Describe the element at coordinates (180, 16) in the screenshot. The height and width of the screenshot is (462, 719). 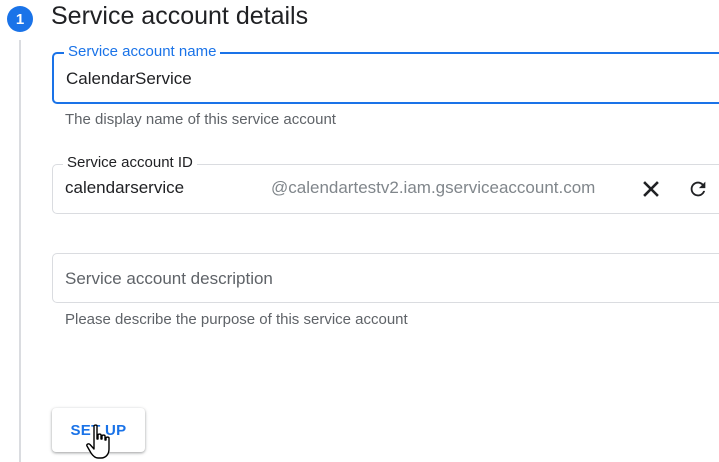
I see `step-title: Service account details` at that location.